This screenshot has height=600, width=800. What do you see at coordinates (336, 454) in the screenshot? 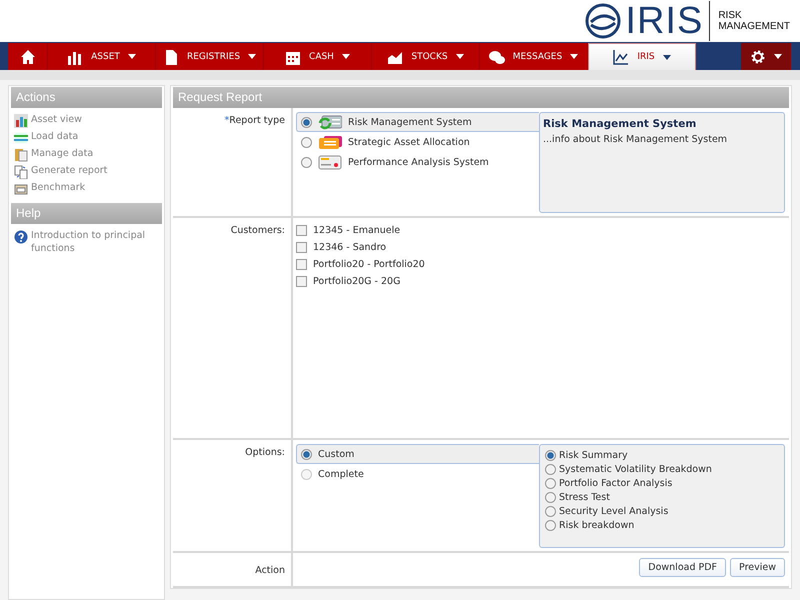
I see `option-label: Custom` at bounding box center [336, 454].